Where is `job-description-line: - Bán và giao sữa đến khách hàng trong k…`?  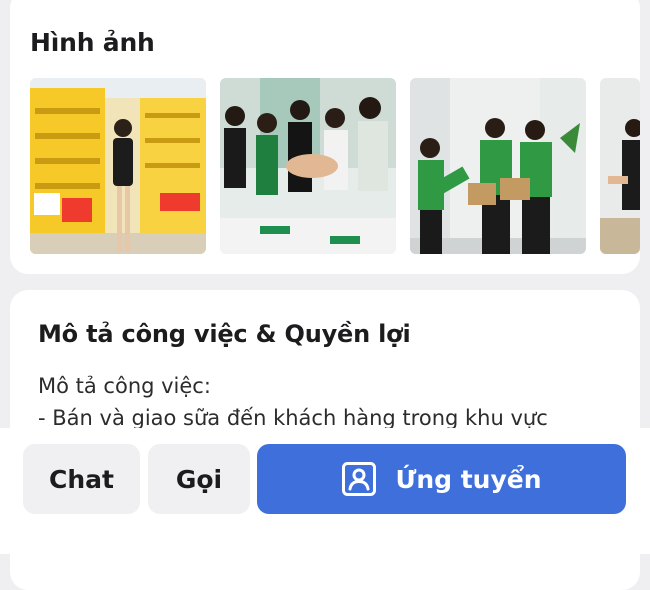 job-description-line: - Bán và giao sữa đến khách hàng trong k… is located at coordinates (293, 418).